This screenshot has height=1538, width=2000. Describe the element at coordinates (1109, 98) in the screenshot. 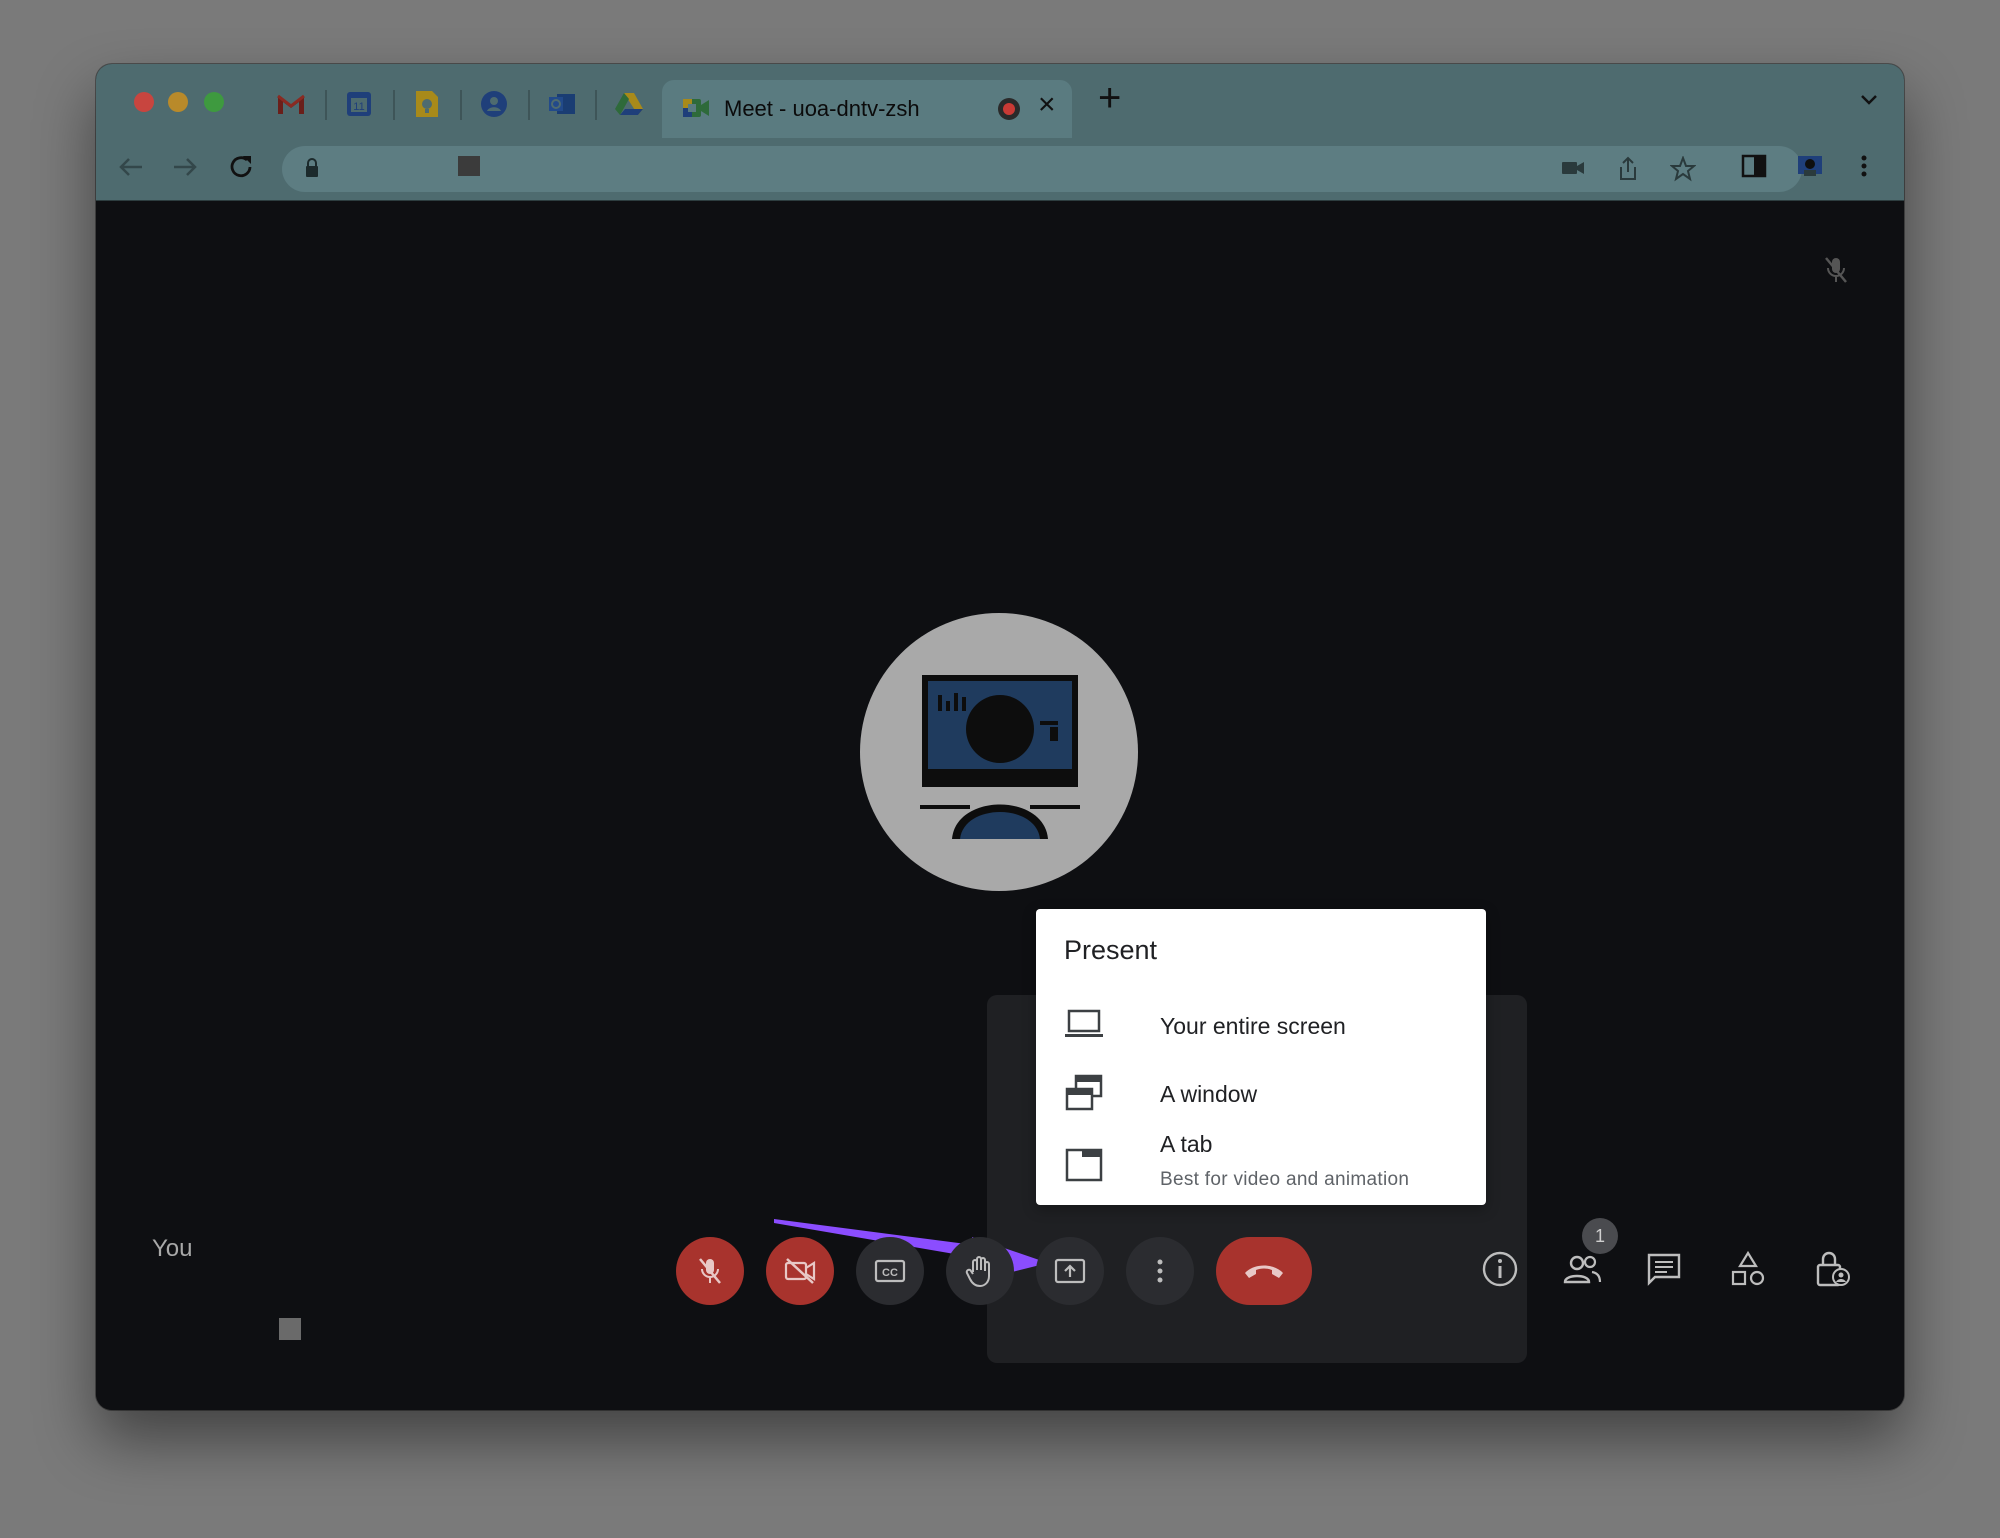

I see `new-tab-button: +` at that location.